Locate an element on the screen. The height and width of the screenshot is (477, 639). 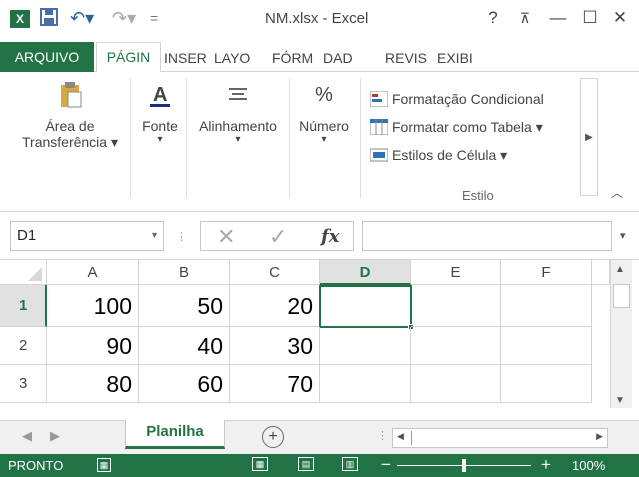
alignment-group: Alinhamento ▾ is located at coordinates (238, 112).